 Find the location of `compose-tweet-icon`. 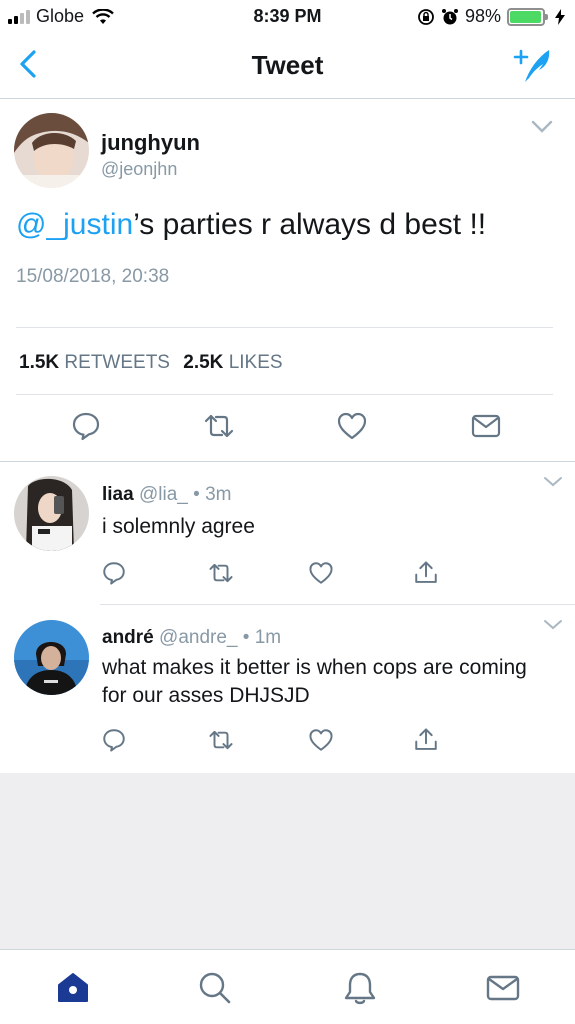

compose-tweet-icon is located at coordinates (534, 65).